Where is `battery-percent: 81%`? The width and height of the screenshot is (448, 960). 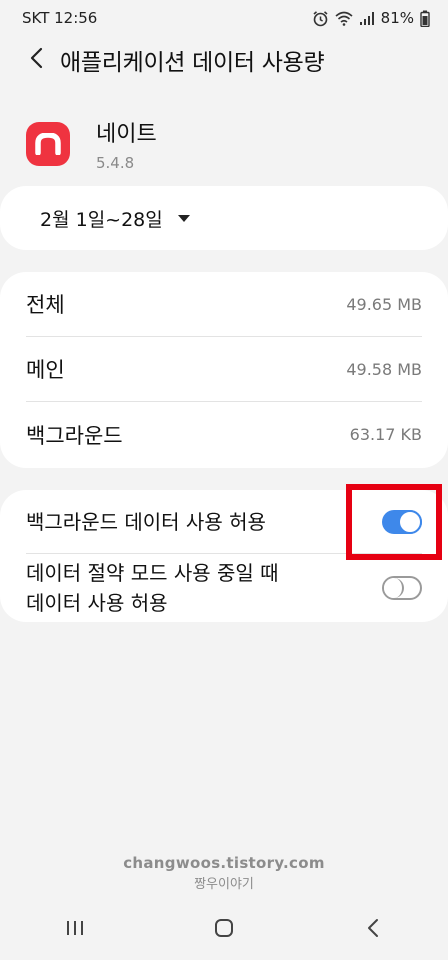 battery-percent: 81% is located at coordinates (397, 18).